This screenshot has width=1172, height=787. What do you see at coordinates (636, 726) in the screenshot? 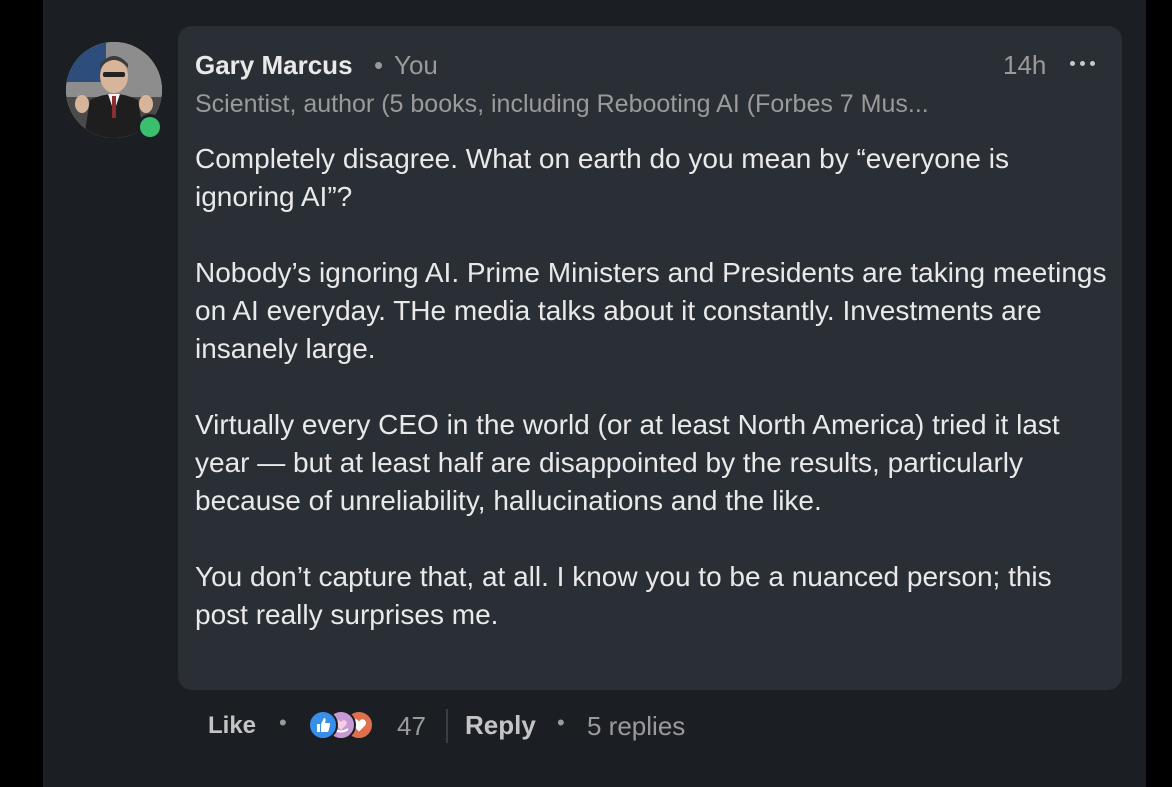
I see `replies-link: 5 replies` at bounding box center [636, 726].